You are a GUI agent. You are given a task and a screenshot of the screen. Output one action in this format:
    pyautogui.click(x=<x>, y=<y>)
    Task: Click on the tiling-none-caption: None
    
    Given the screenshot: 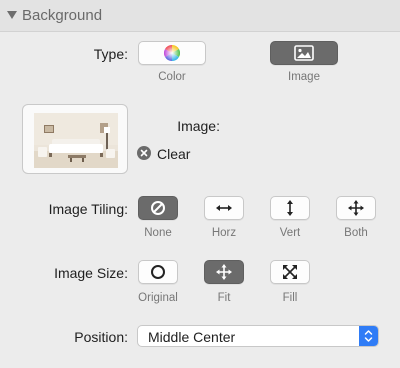 What is the action you would take?
    pyautogui.click(x=158, y=233)
    